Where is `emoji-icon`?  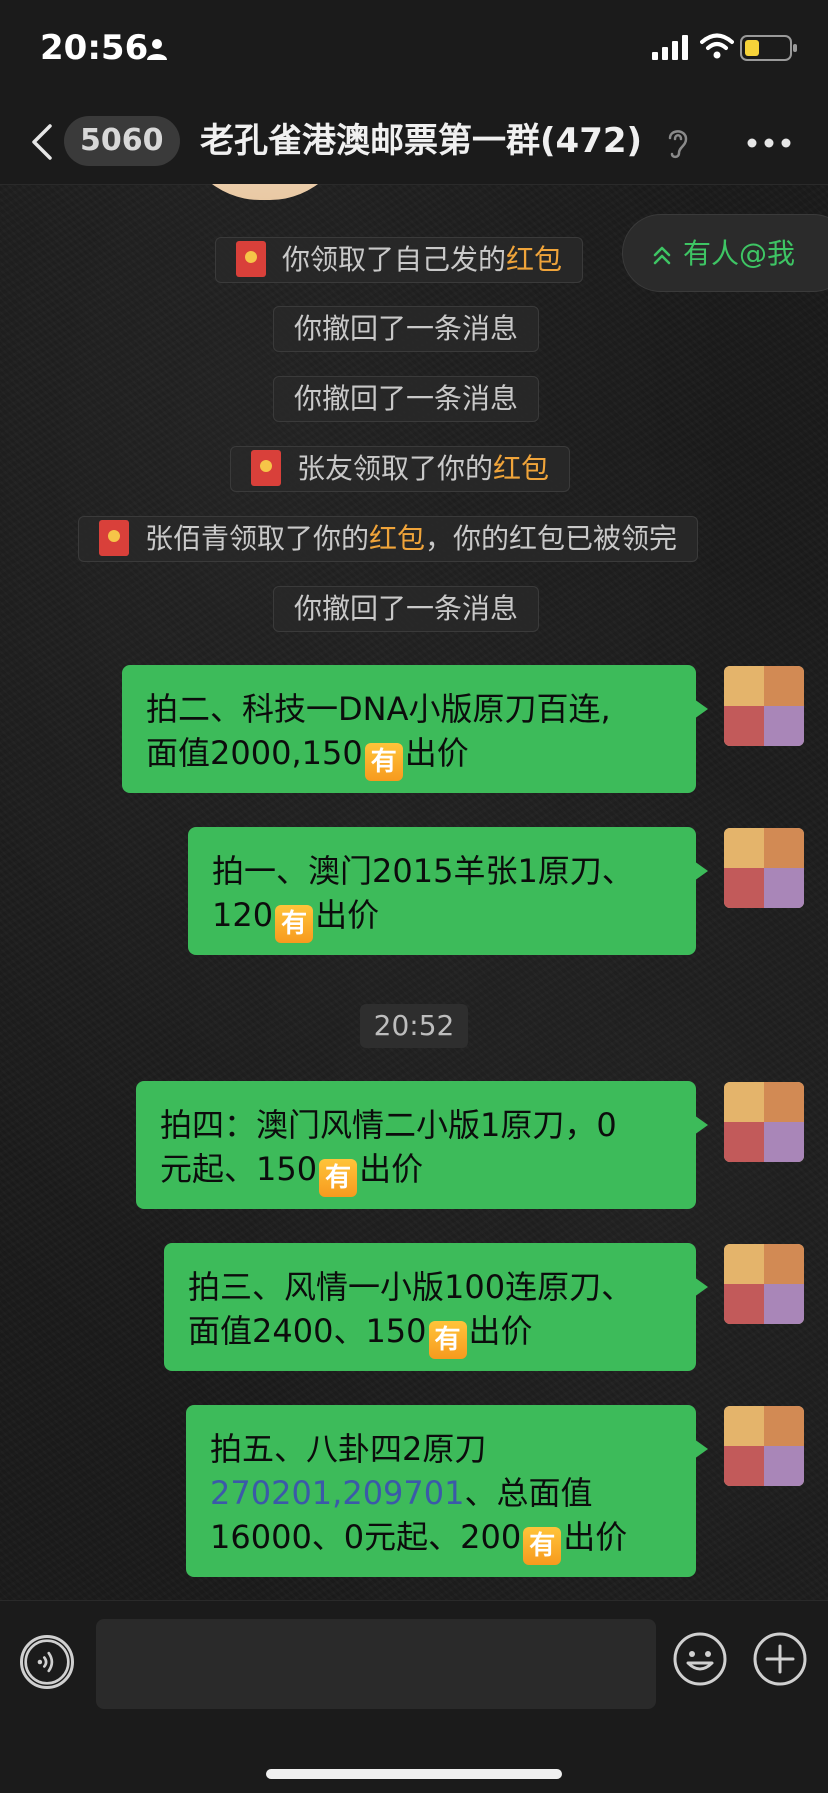 emoji-icon is located at coordinates (700, 1659).